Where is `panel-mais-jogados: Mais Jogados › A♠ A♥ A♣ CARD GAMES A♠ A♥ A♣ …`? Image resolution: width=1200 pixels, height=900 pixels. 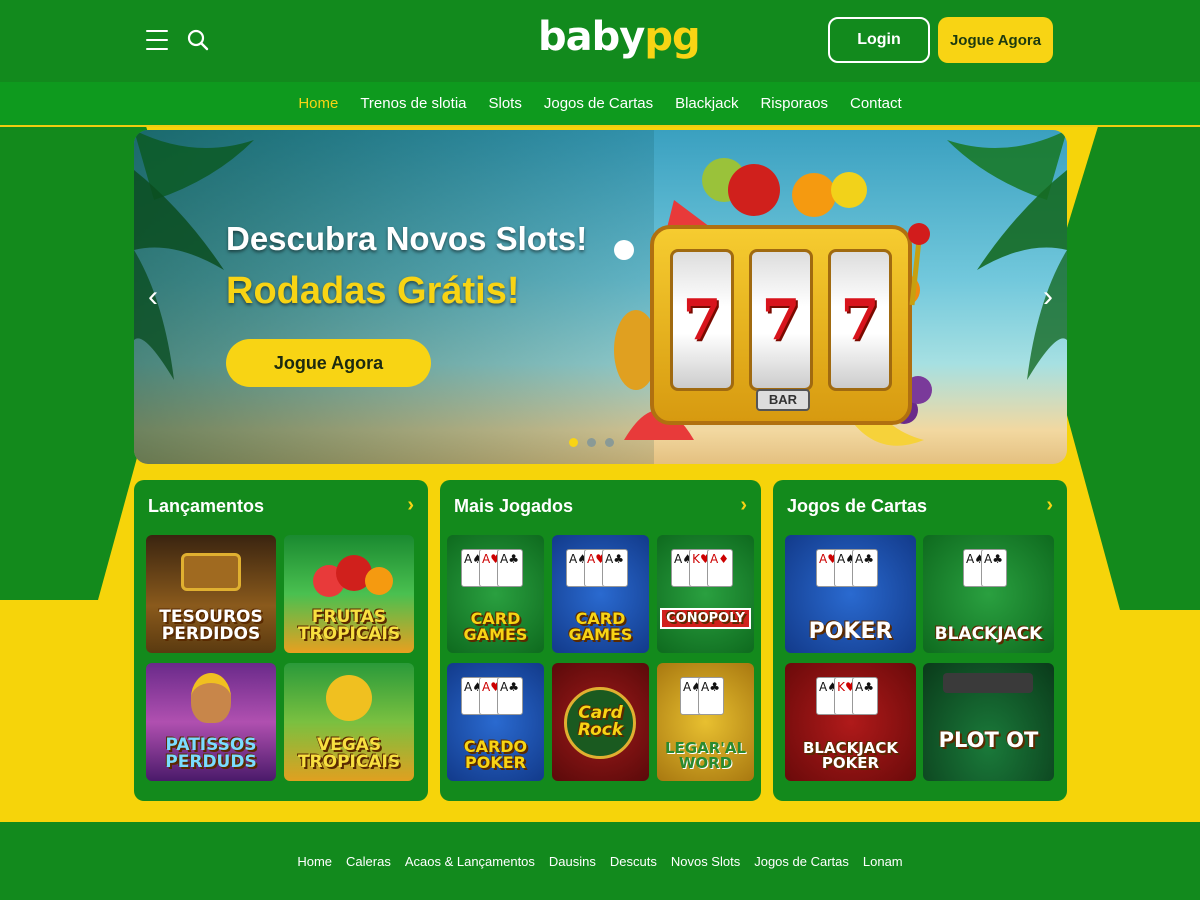 panel-mais-jogados: Mais Jogados › A♠ A♥ A♣ CARD GAMES A♠ A♥ A♣ … is located at coordinates (600, 640).